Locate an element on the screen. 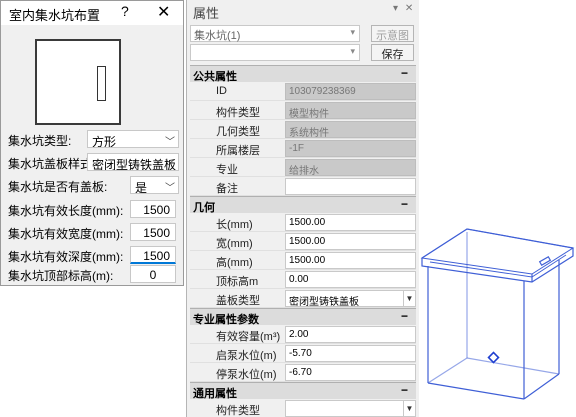  hidden-bottom-edge-left is located at coordinates (447, 370).